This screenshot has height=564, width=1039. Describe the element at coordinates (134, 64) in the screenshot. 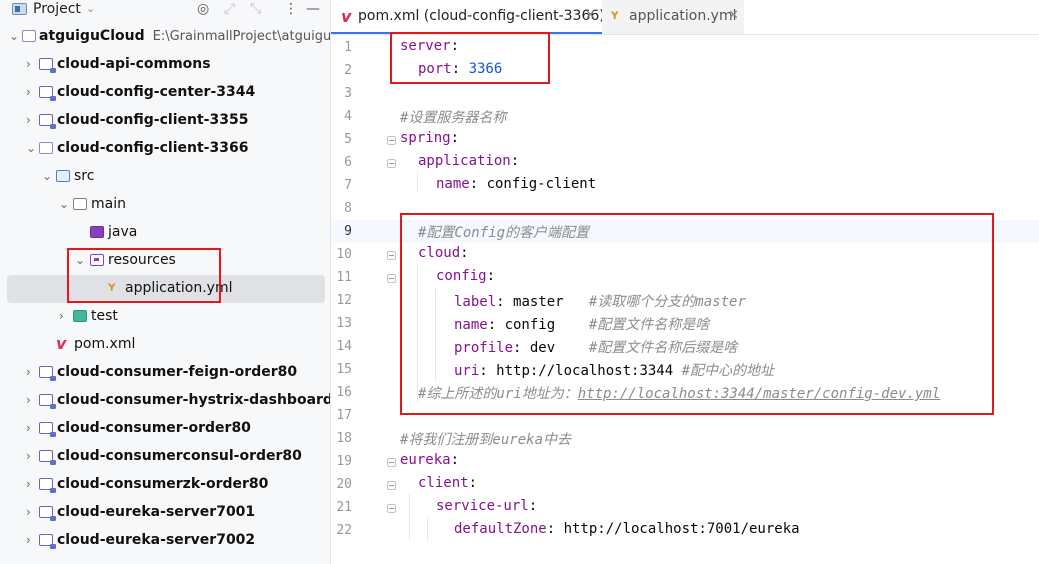

I see `module-label: cloud-api-commons` at that location.